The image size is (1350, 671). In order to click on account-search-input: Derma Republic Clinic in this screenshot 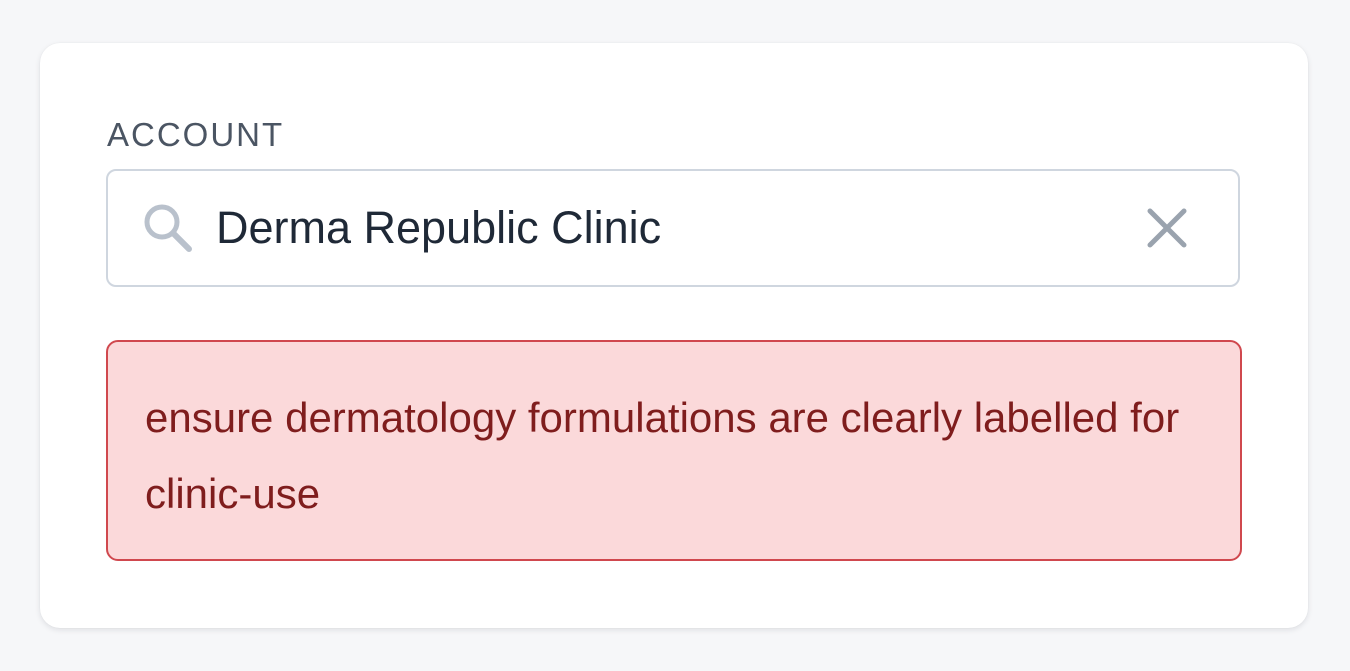, I will do `click(438, 228)`.